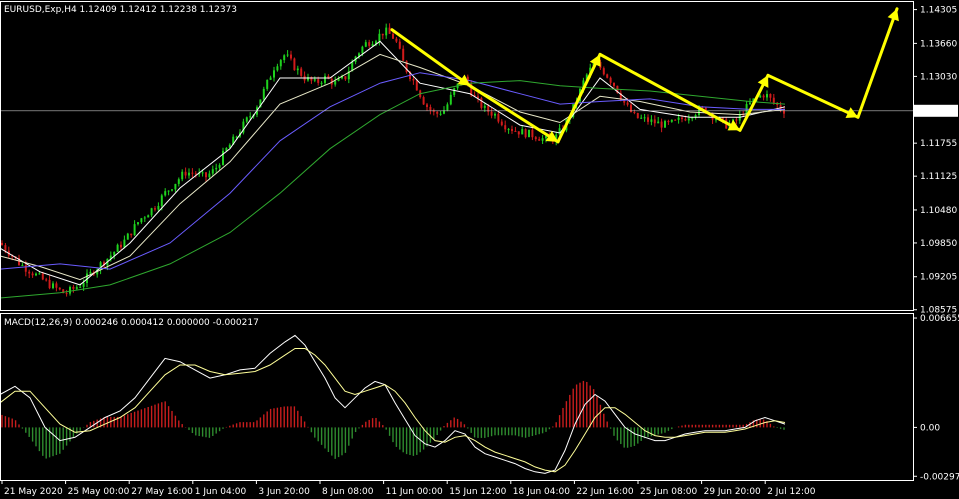 This screenshot has width=959, height=499. What do you see at coordinates (604, 492) in the screenshot?
I see `time-tick-label: 22 Jun 16:00` at bounding box center [604, 492].